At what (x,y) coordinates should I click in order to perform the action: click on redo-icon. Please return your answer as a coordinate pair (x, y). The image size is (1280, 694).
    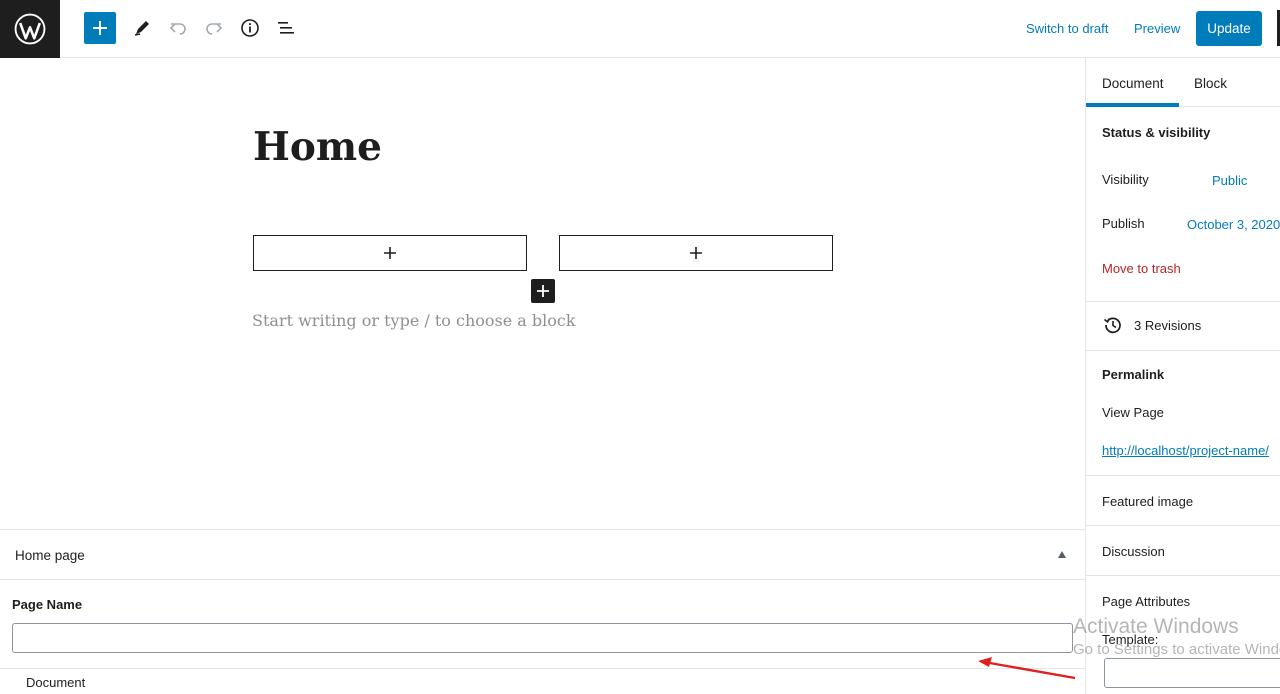
    Looking at the image, I should click on (214, 29).